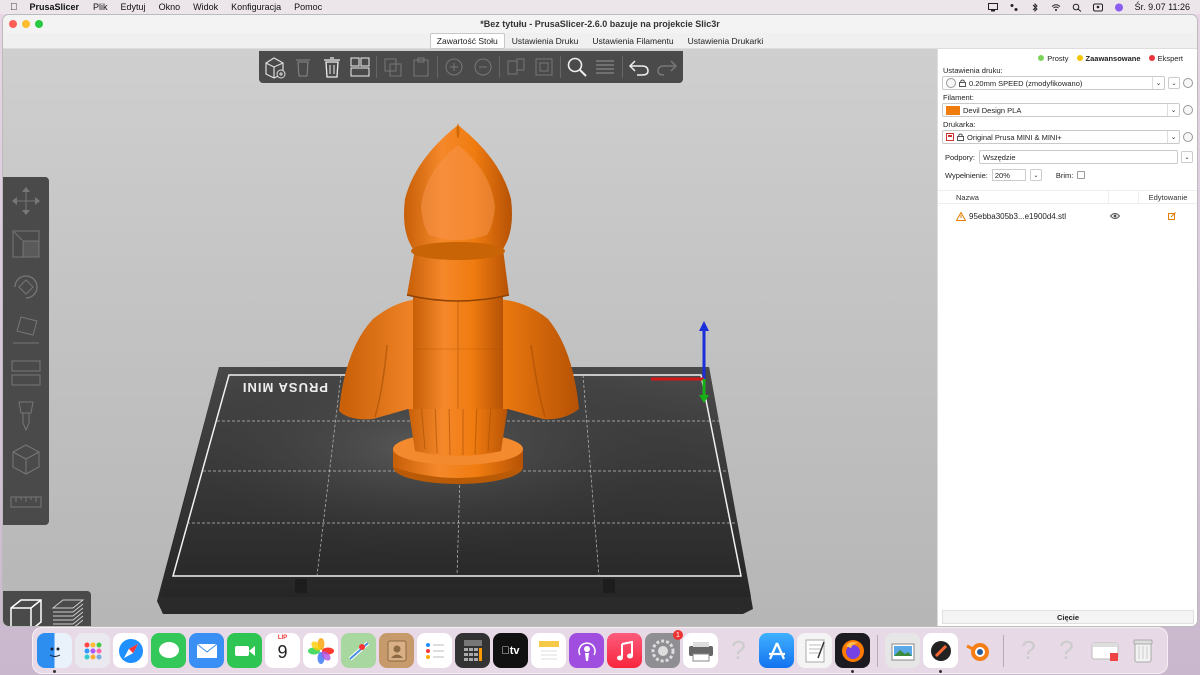  Describe the element at coordinates (1078, 157) in the screenshot. I see `supports-select: Wszędzie` at that location.